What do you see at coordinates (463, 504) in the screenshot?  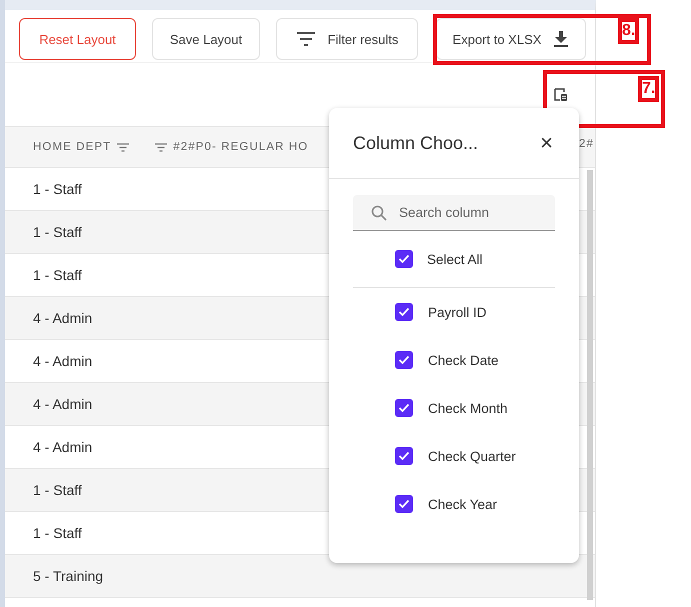 I see `option-label: Check Year` at bounding box center [463, 504].